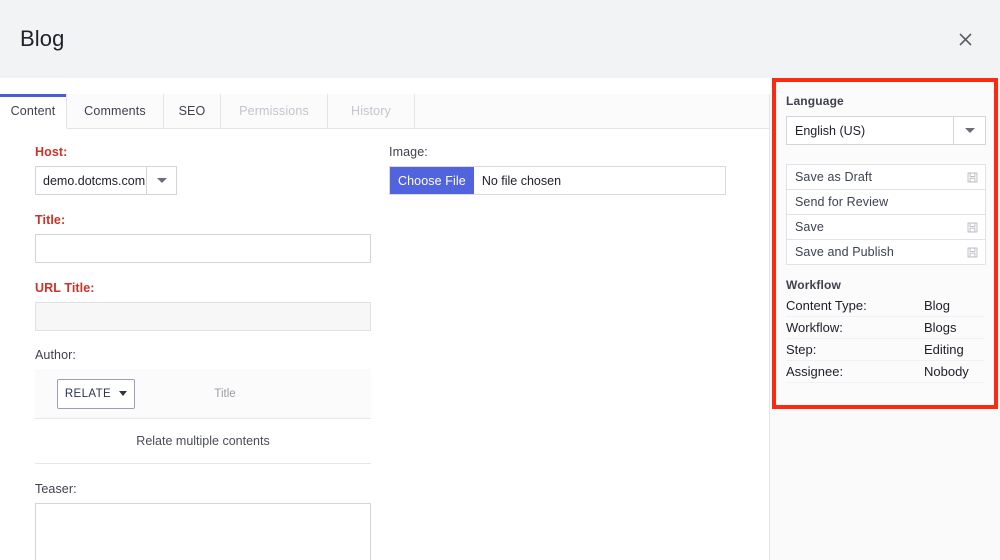 Image resolution: width=1000 pixels, height=560 pixels. Describe the element at coordinates (834, 177) in the screenshot. I see `action-label: Save as Draft` at that location.